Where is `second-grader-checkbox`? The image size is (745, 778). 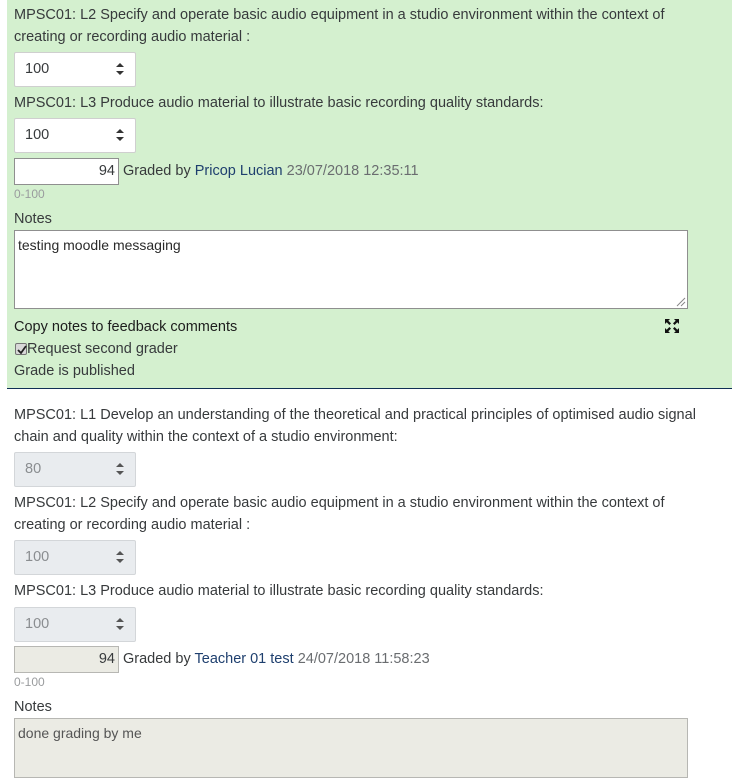
second-grader-checkbox is located at coordinates (21, 349).